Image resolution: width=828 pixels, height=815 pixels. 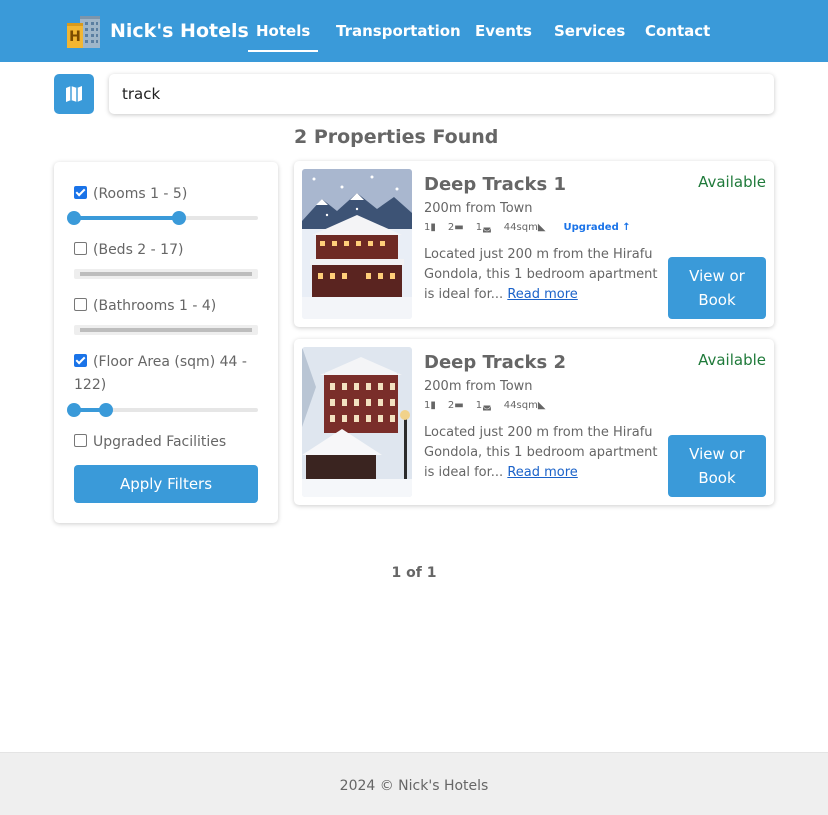 I want to click on floor-area-slider-min-handle, so click(x=74, y=410).